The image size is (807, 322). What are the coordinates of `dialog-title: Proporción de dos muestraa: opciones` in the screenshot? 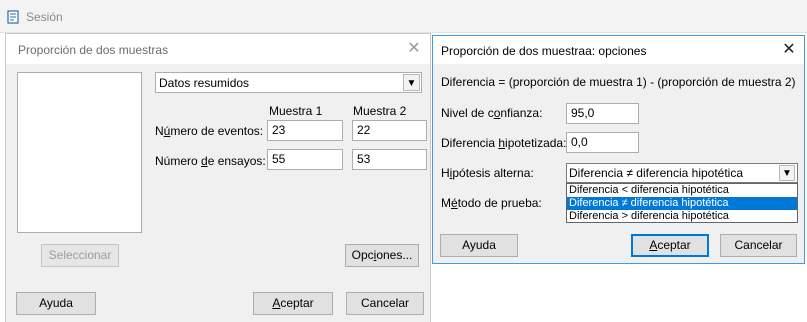 It's located at (544, 51).